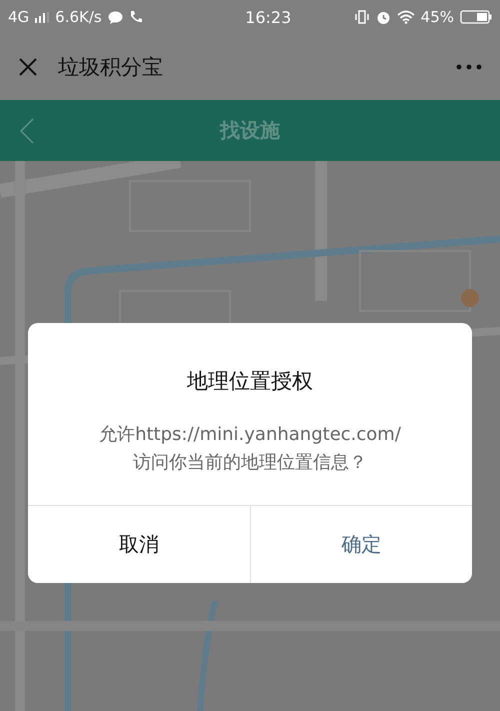 This screenshot has height=711, width=500. What do you see at coordinates (115, 17) in the screenshot?
I see `chat-bubble-icon` at bounding box center [115, 17].